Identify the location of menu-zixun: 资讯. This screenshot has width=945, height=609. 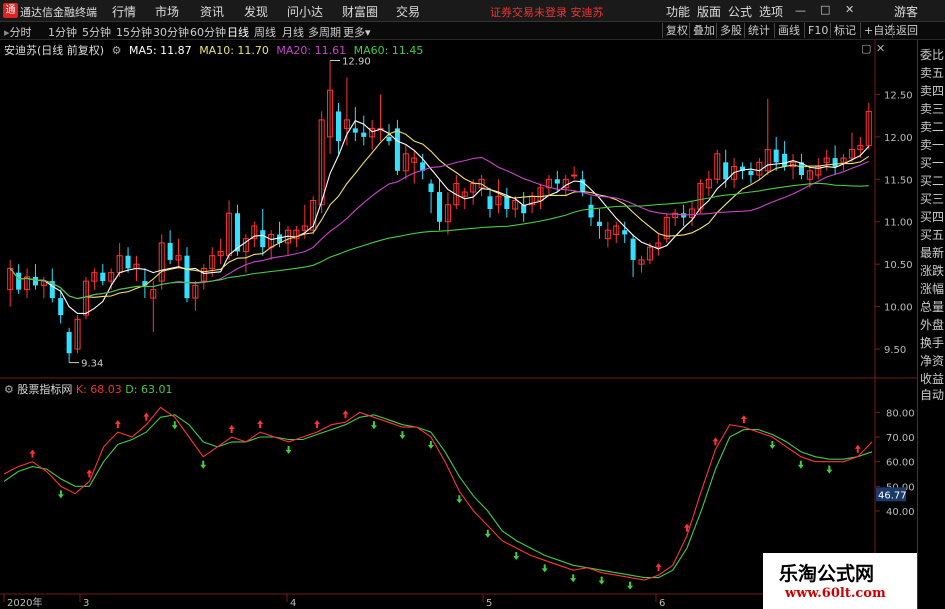
(212, 11).